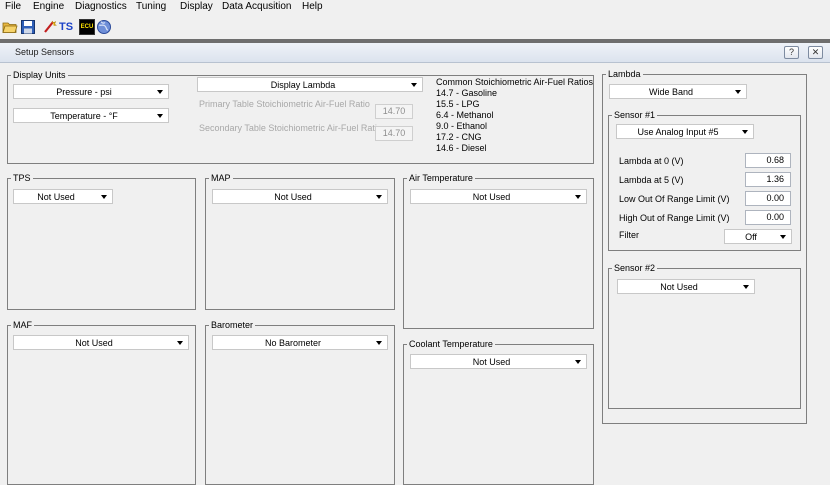 This screenshot has height=485, width=830. I want to click on ts-icon: TS, so click(68, 27).